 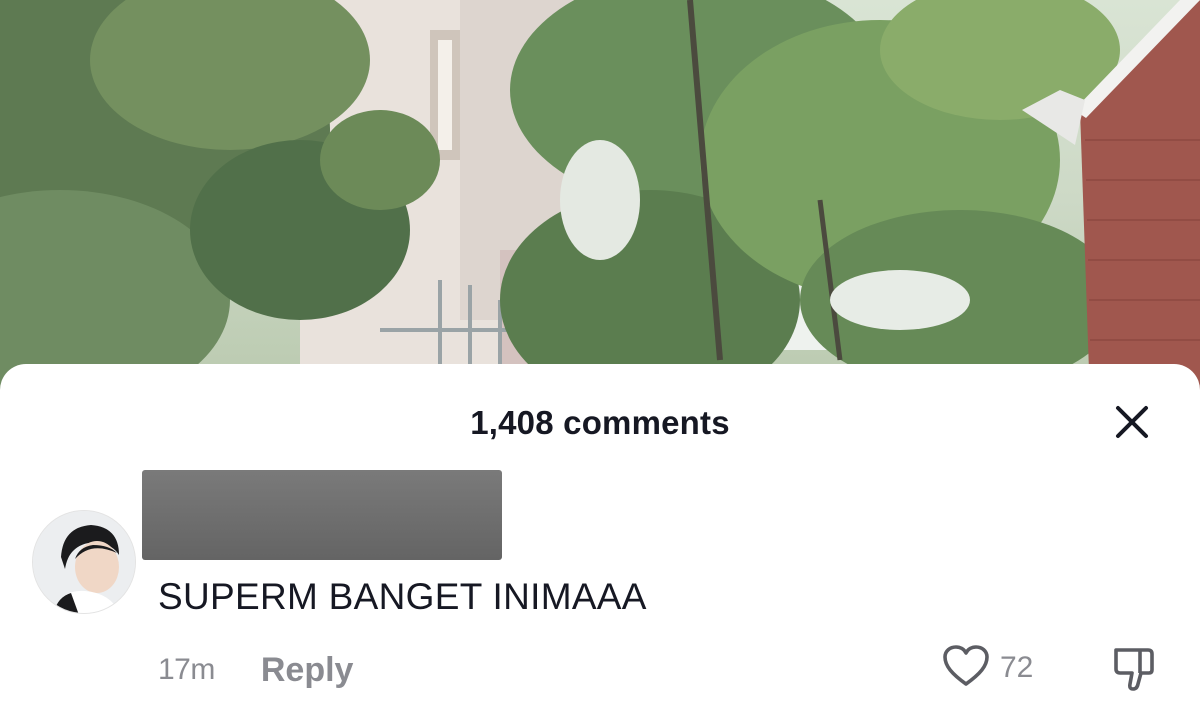 What do you see at coordinates (1132, 422) in the screenshot?
I see `close-icon` at bounding box center [1132, 422].